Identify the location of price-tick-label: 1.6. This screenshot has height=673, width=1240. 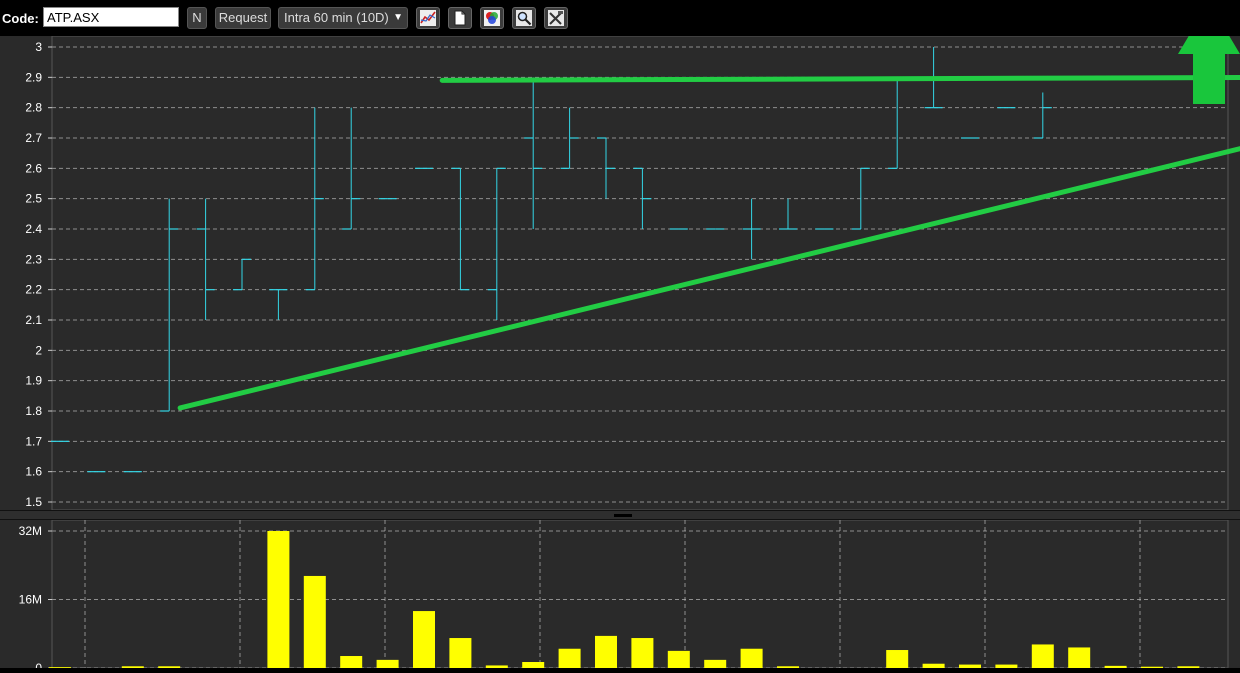
(33, 472).